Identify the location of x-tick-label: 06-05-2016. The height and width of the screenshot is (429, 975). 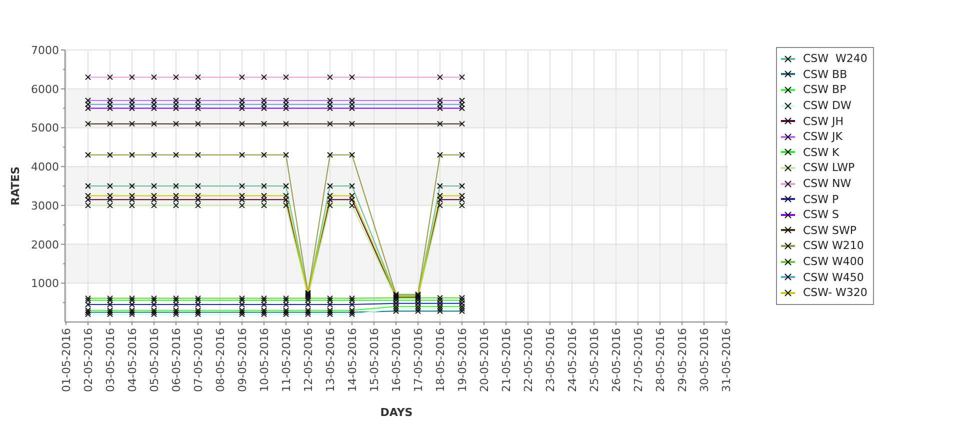
(176, 360).